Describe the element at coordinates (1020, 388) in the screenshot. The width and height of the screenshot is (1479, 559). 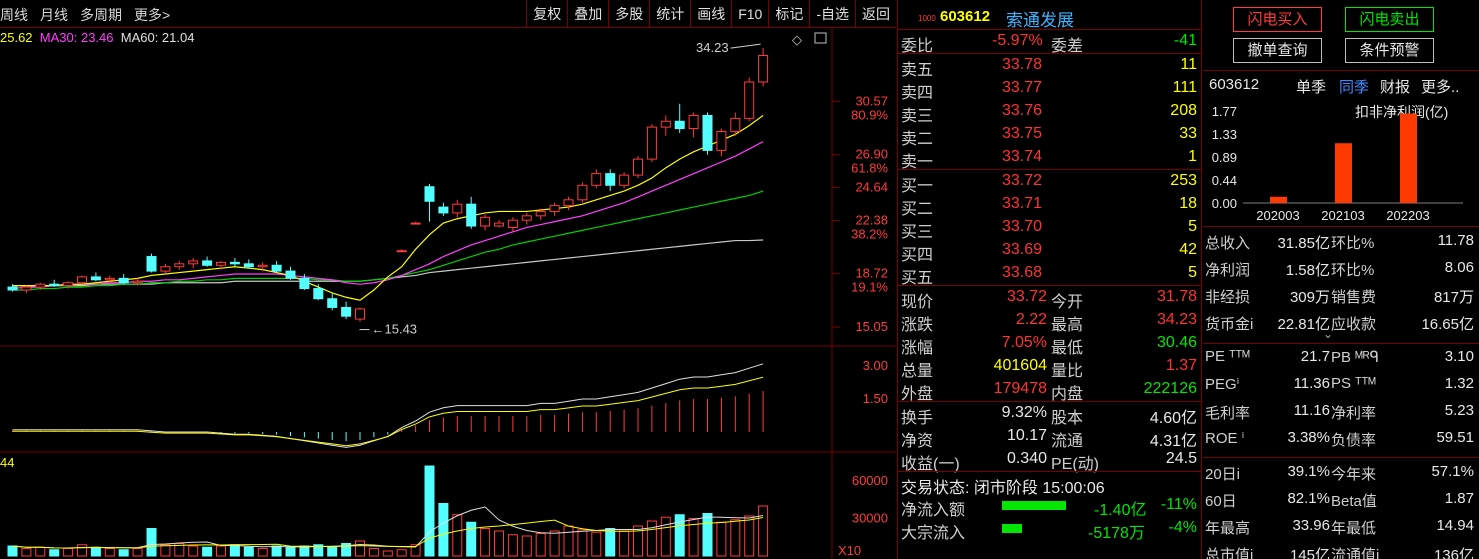
I see `stat-value: 179478` at that location.